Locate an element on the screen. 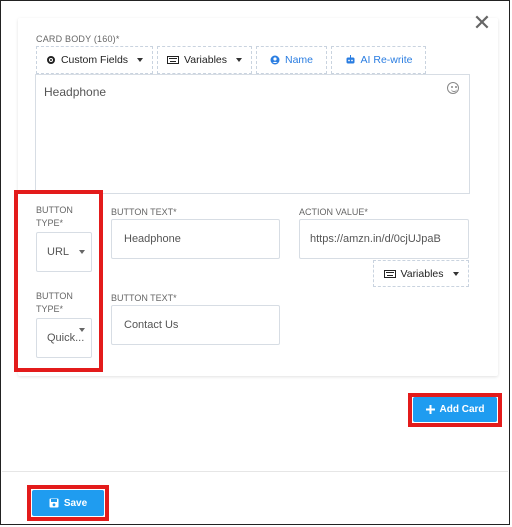  custom-fields-button: Custom Fields is located at coordinates (94, 60).